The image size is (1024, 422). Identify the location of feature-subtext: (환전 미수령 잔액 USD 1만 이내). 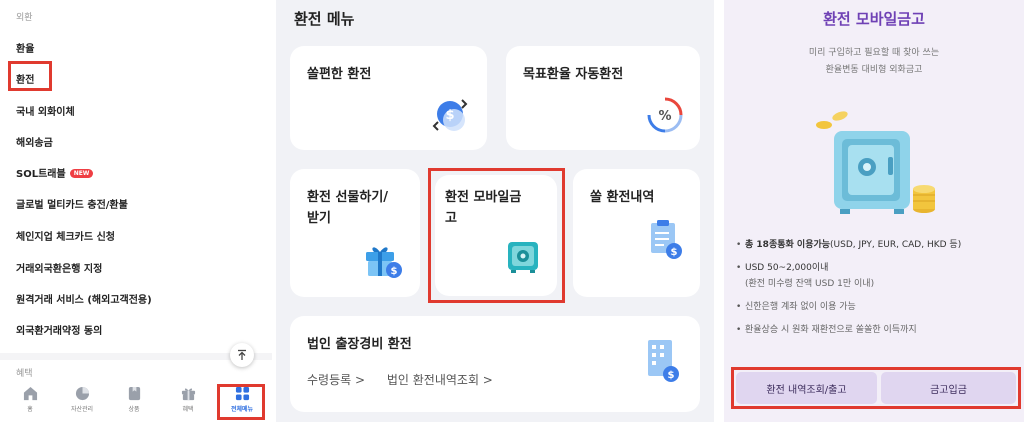
(810, 284).